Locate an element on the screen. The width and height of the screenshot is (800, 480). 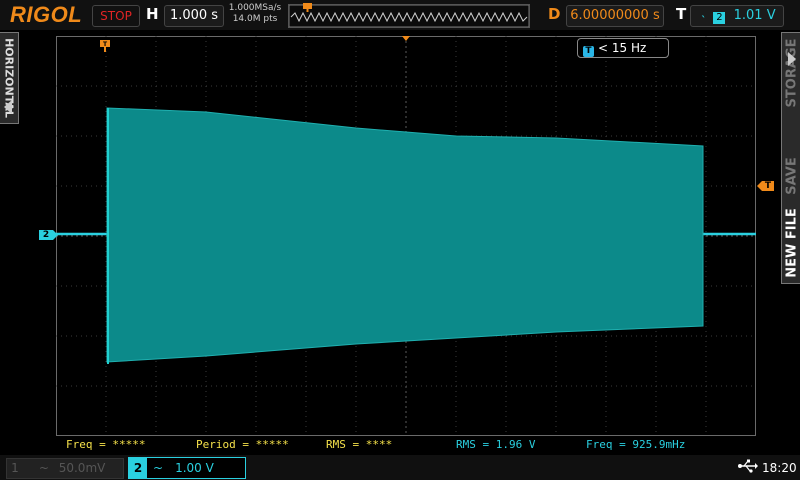
rising-edge-icon: ˴ is located at coordinates (703, 15).